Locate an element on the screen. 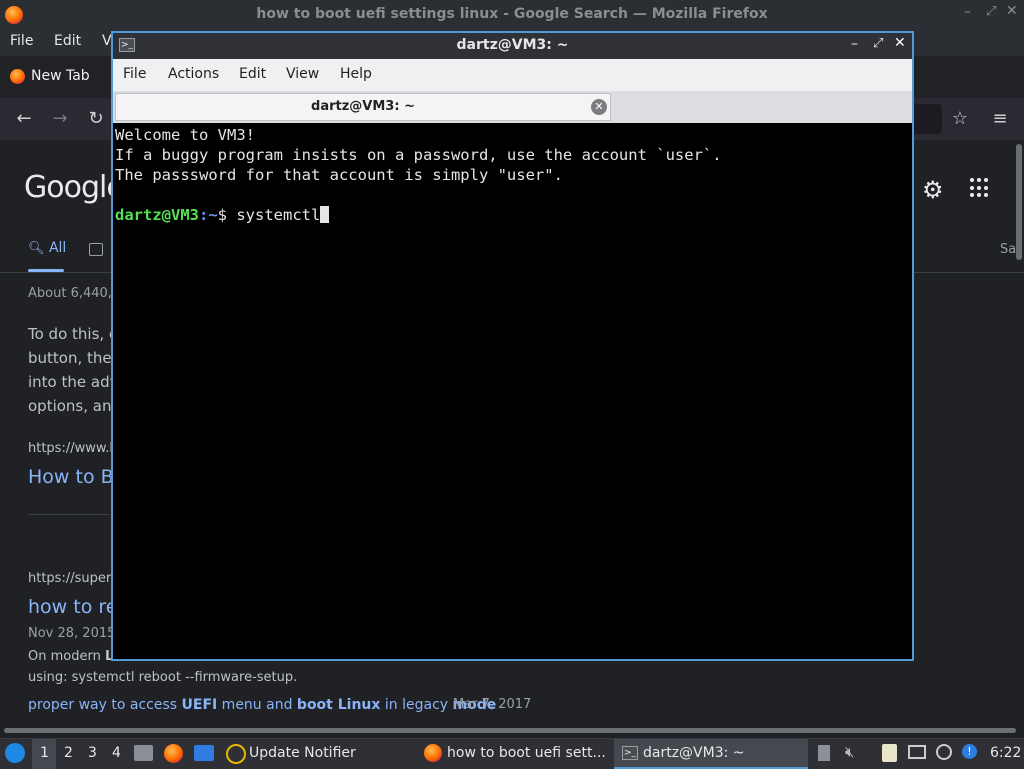  result-url: https://superu is located at coordinates (73, 578).